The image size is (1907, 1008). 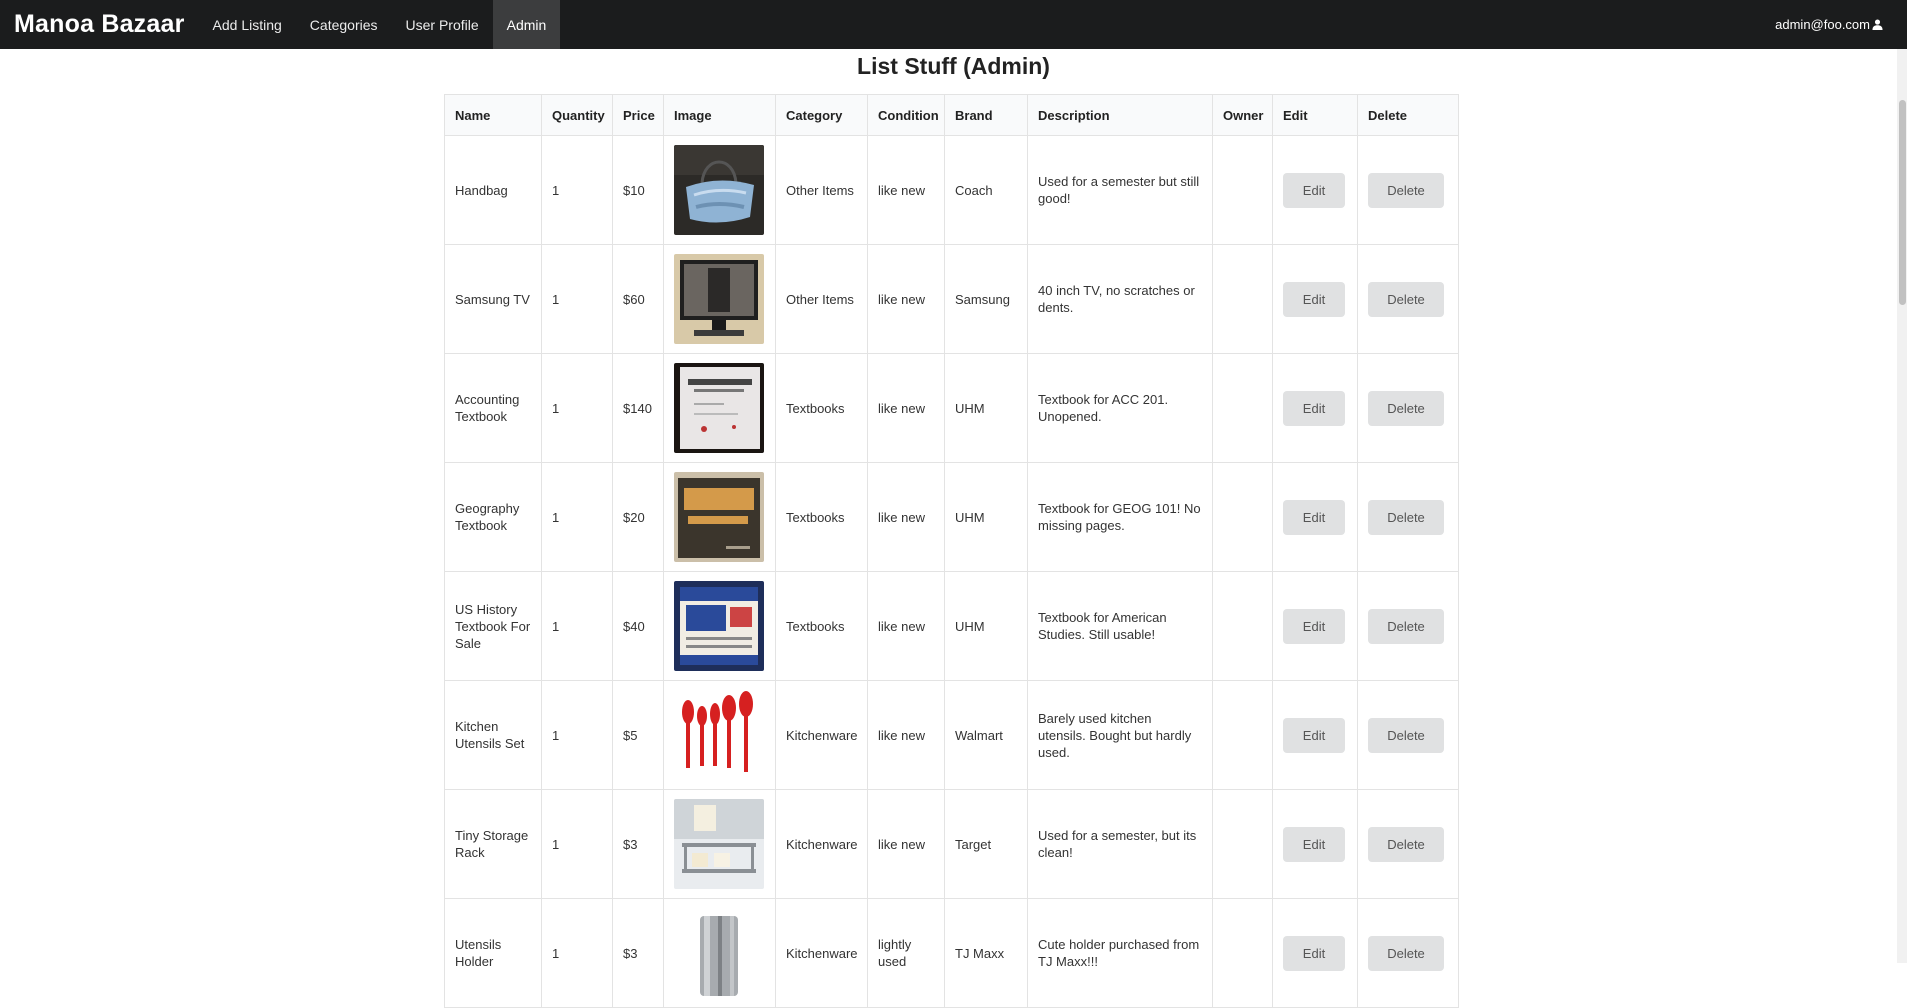 What do you see at coordinates (986, 735) in the screenshot?
I see `cell-brand: Walmart` at bounding box center [986, 735].